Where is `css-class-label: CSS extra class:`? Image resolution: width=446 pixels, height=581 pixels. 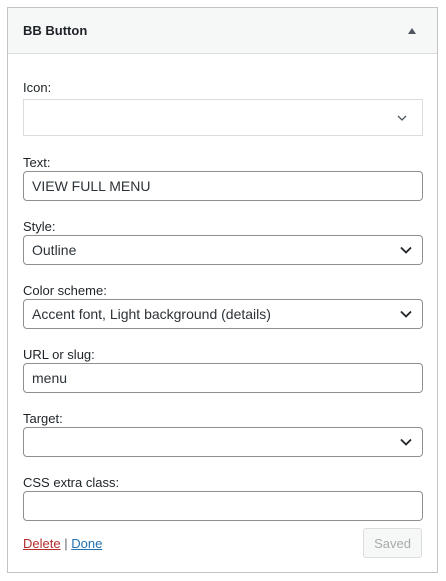
css-class-label: CSS extra class: is located at coordinates (71, 482).